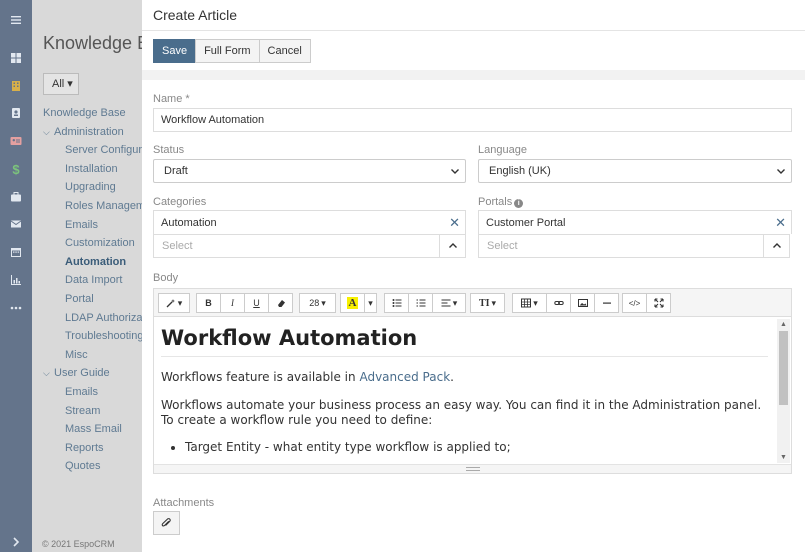 This screenshot has width=805, height=552. I want to click on tree-item: Customization, so click(98, 243).